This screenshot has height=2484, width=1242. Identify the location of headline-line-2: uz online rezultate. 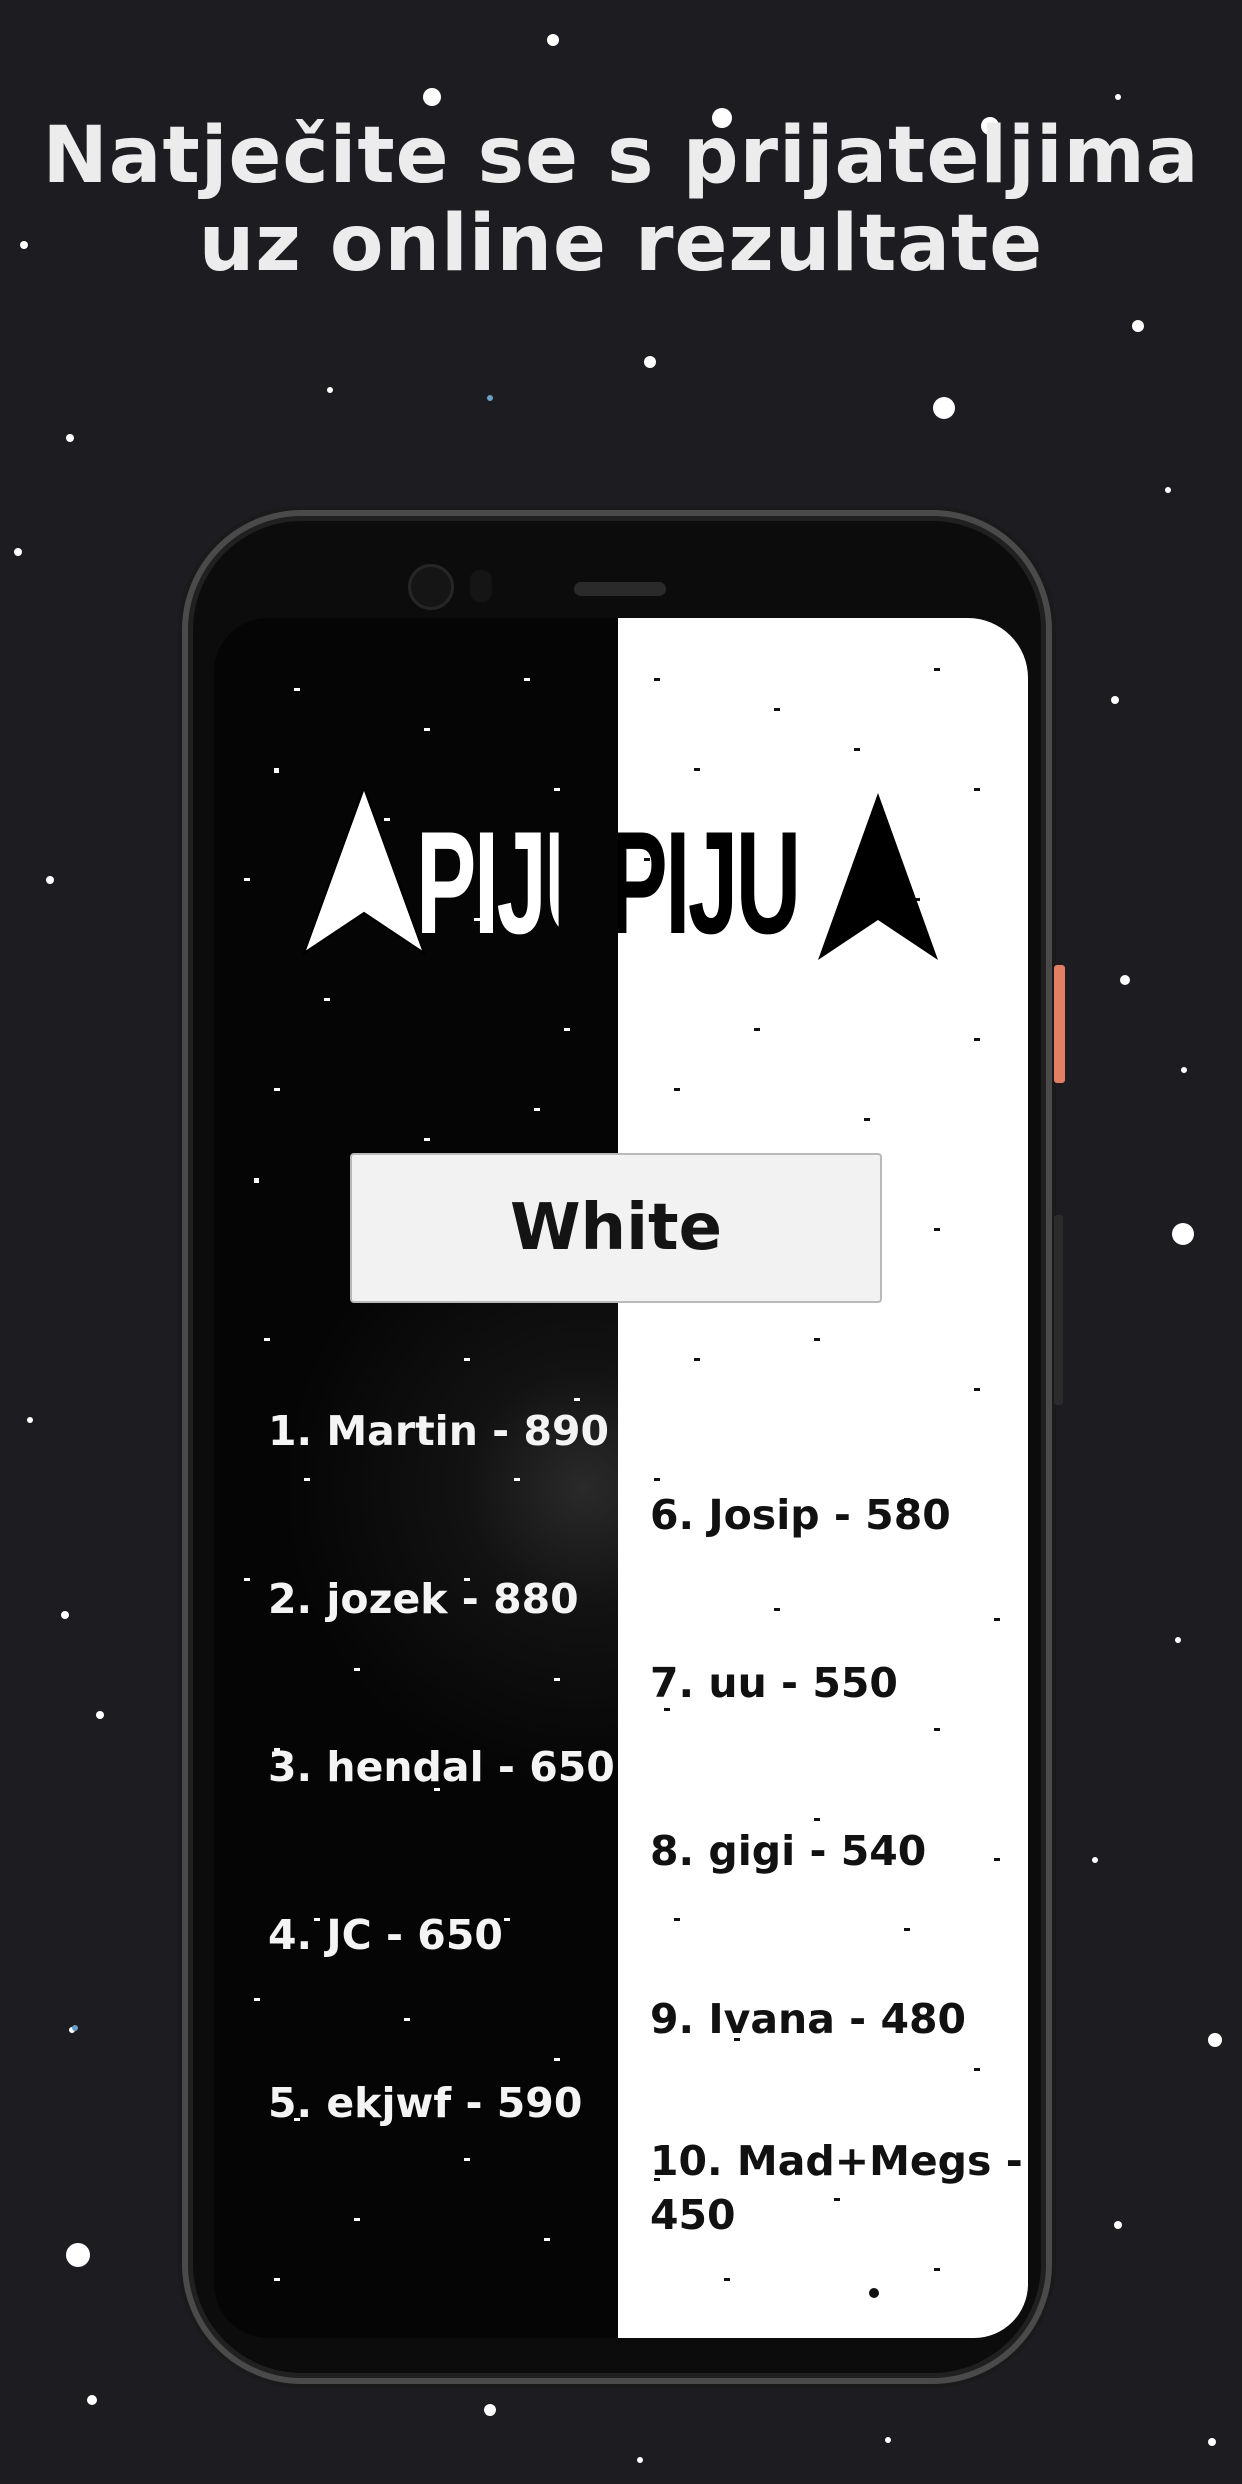
(621, 244).